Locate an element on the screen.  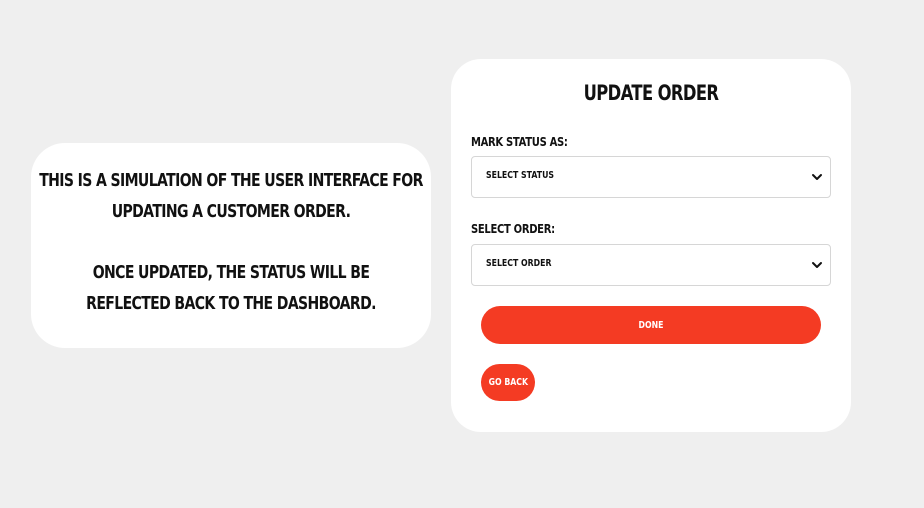
info-line: reflected back to the dashboard. is located at coordinates (231, 303).